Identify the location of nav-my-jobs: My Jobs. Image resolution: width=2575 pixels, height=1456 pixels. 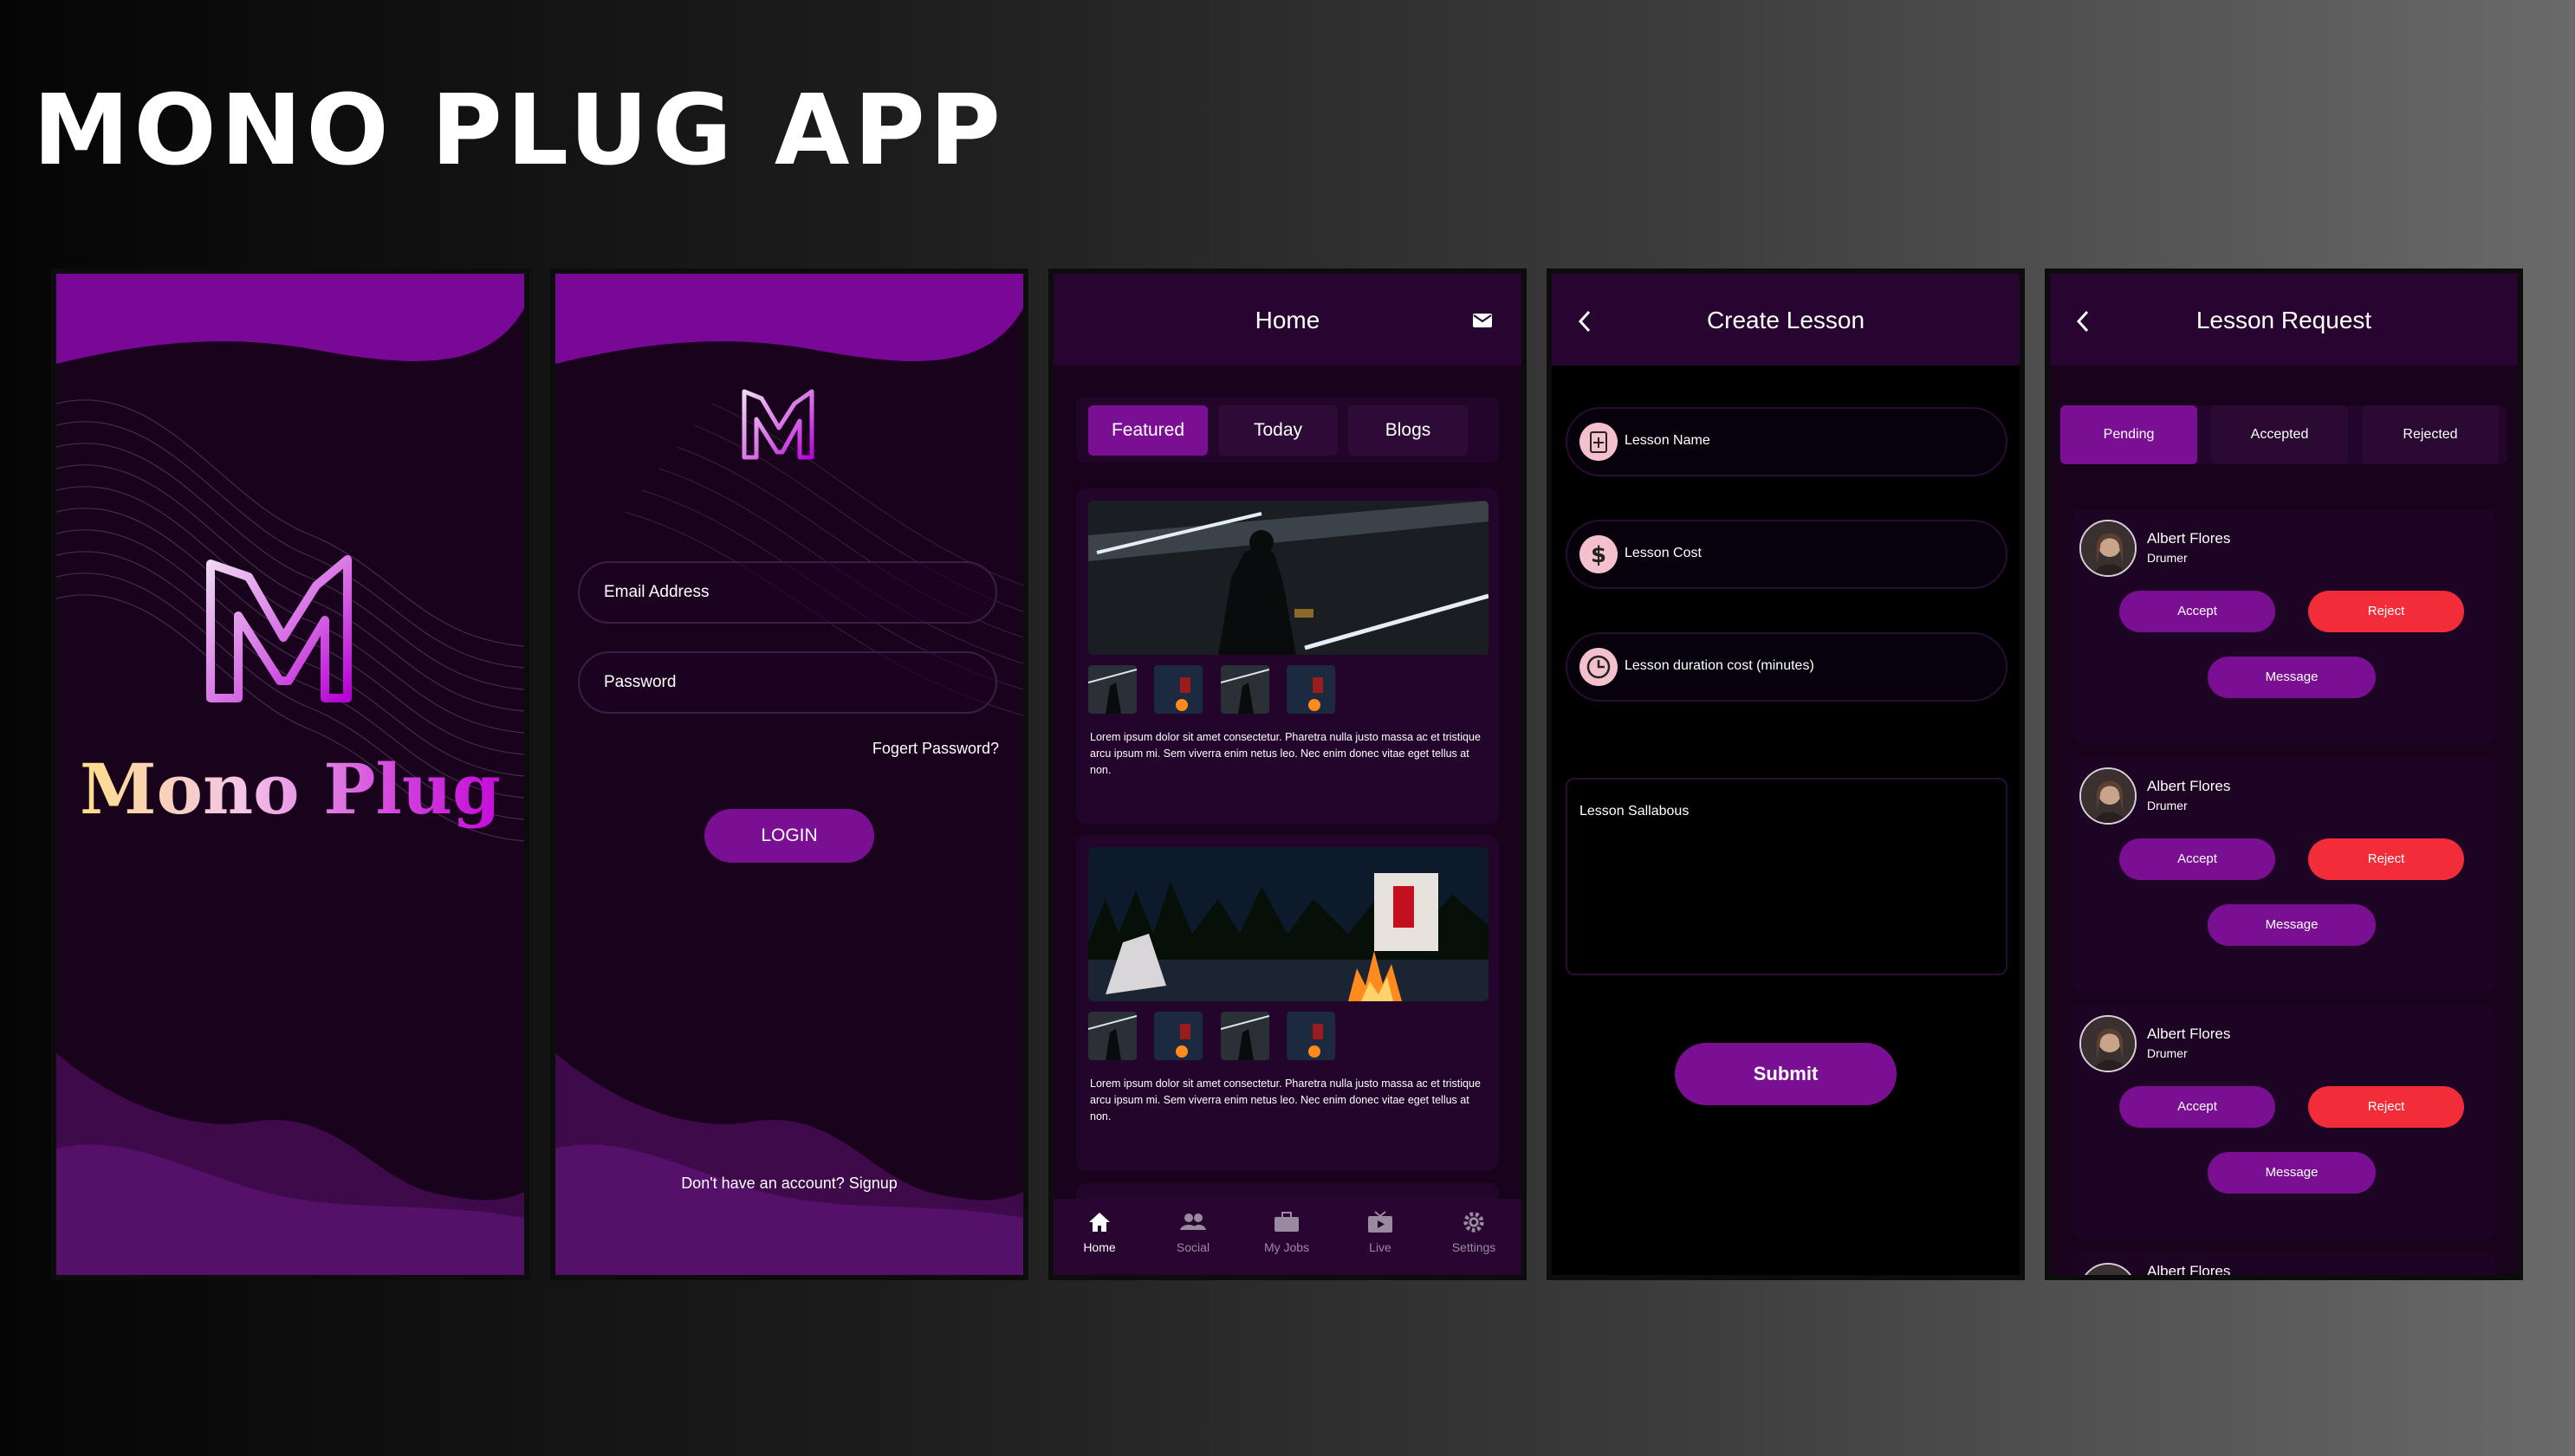
(1287, 1232).